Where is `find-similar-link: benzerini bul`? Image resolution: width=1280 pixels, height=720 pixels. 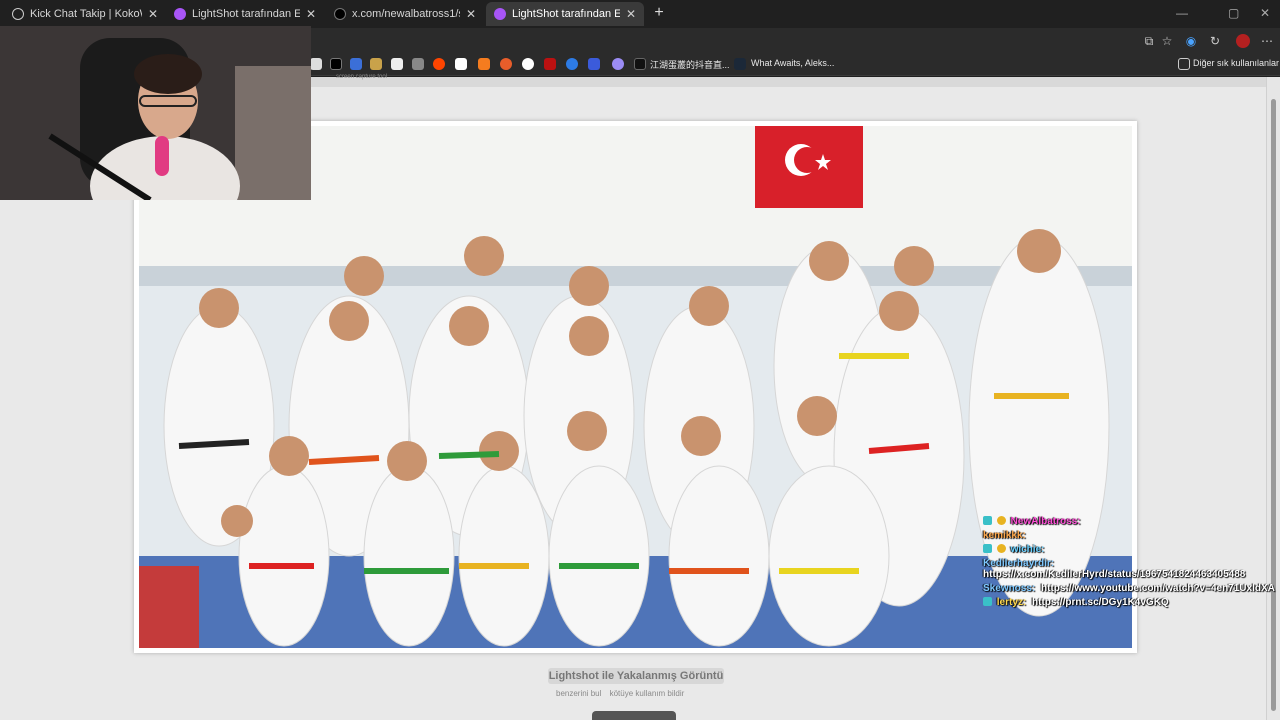
find-similar-link: benzerini bul is located at coordinates (578, 693).